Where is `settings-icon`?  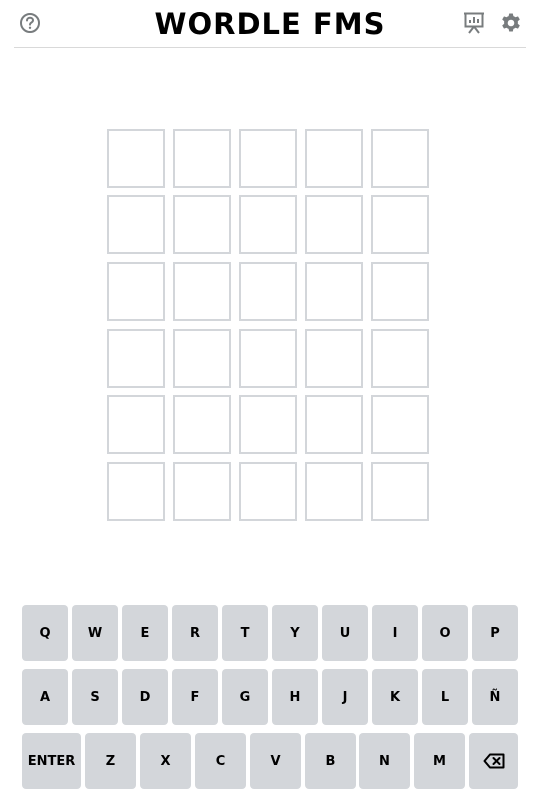 settings-icon is located at coordinates (511, 23).